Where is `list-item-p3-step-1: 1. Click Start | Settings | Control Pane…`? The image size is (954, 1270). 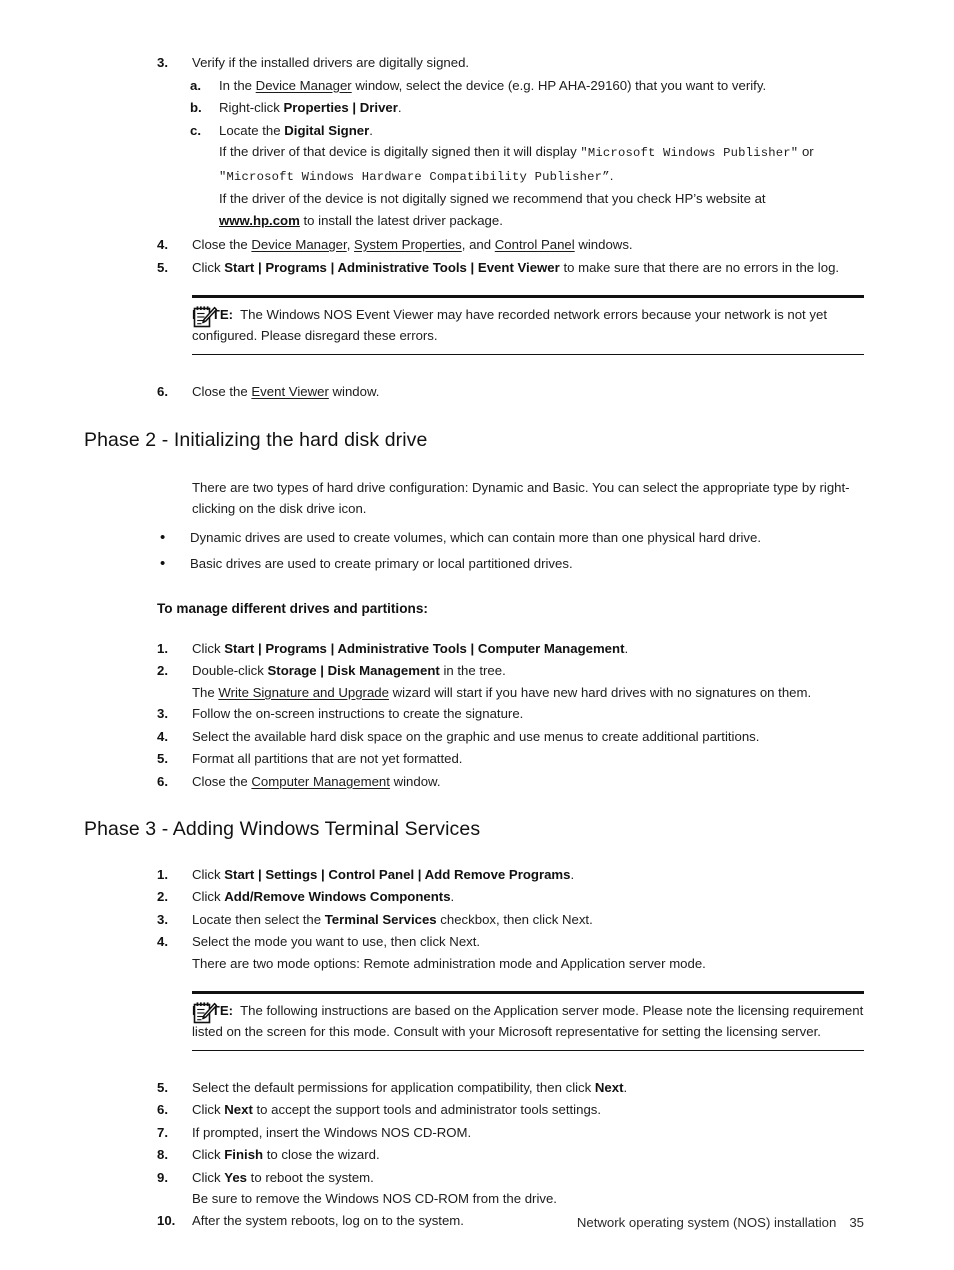
list-item-p3-step-1: 1. Click Start | Settings | Control Pane… is located at coordinates (555, 875).